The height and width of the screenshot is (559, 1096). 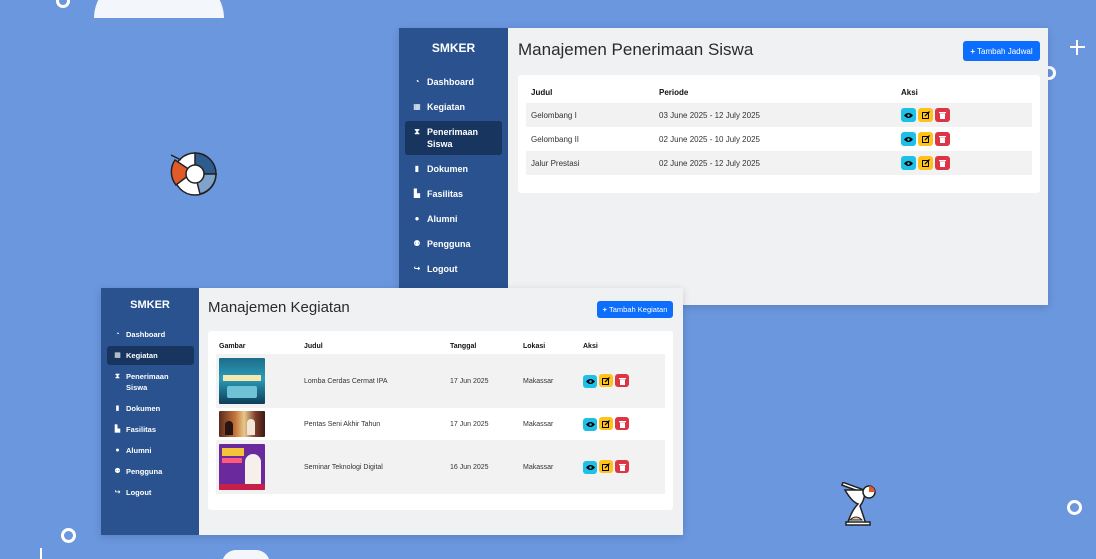 I want to click on cell-lokasi: Makassar, so click(x=538, y=424).